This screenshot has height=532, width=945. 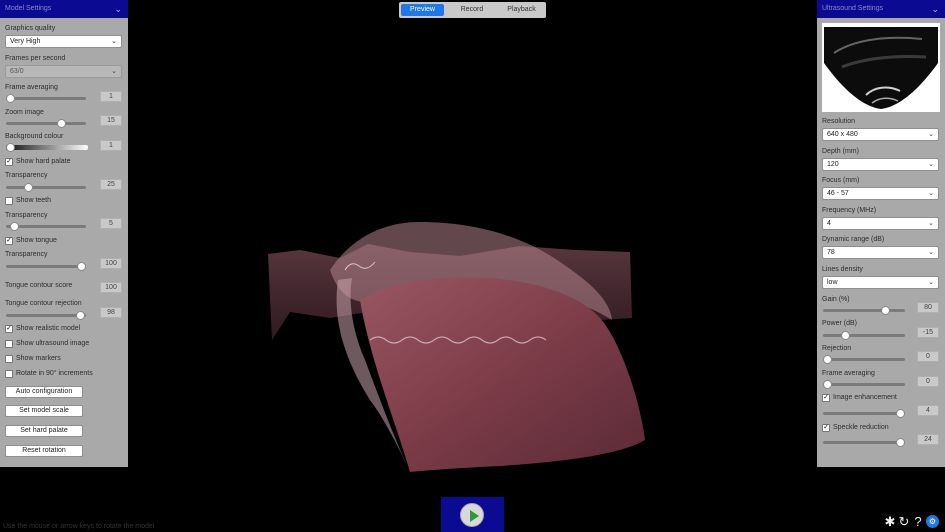 What do you see at coordinates (26, 175) in the screenshot?
I see `transparency1-label: Transparency` at bounding box center [26, 175].